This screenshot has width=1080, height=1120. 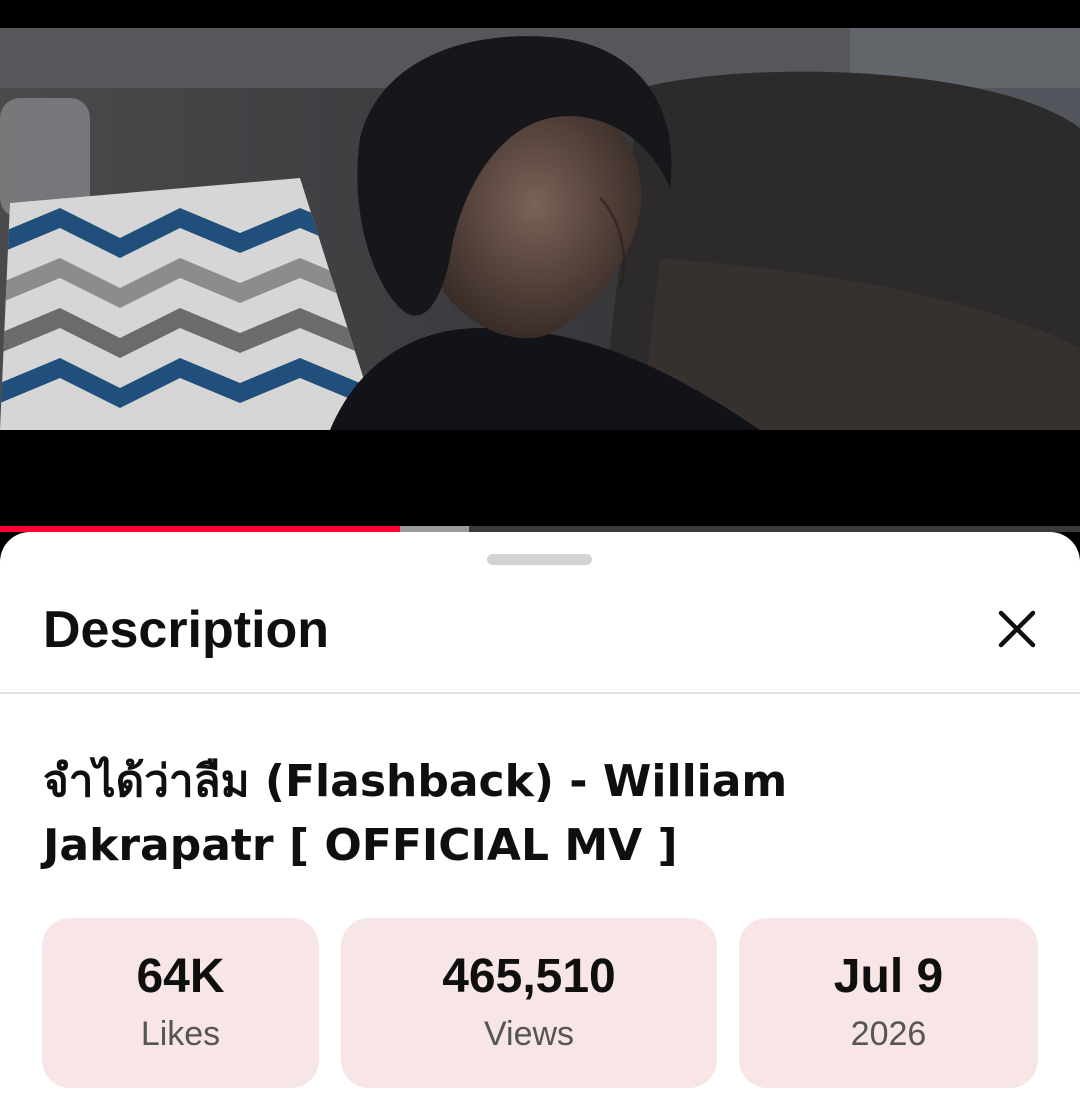 I want to click on date-value: Jul 9, so click(x=888, y=976).